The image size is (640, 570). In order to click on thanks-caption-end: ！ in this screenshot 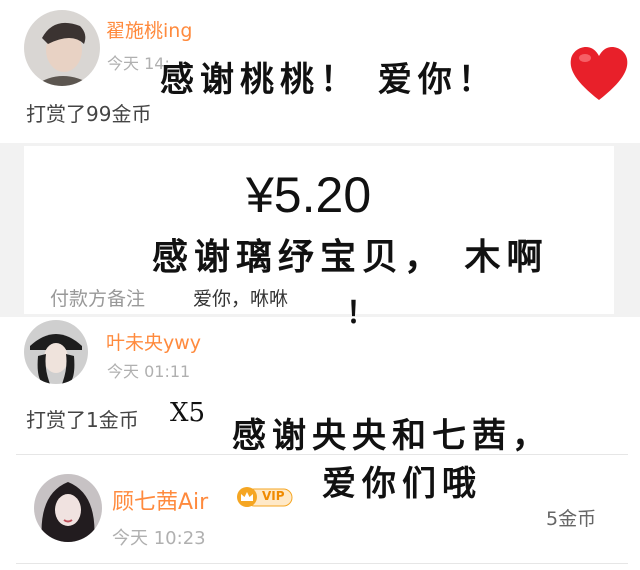, I will do `click(364, 313)`.